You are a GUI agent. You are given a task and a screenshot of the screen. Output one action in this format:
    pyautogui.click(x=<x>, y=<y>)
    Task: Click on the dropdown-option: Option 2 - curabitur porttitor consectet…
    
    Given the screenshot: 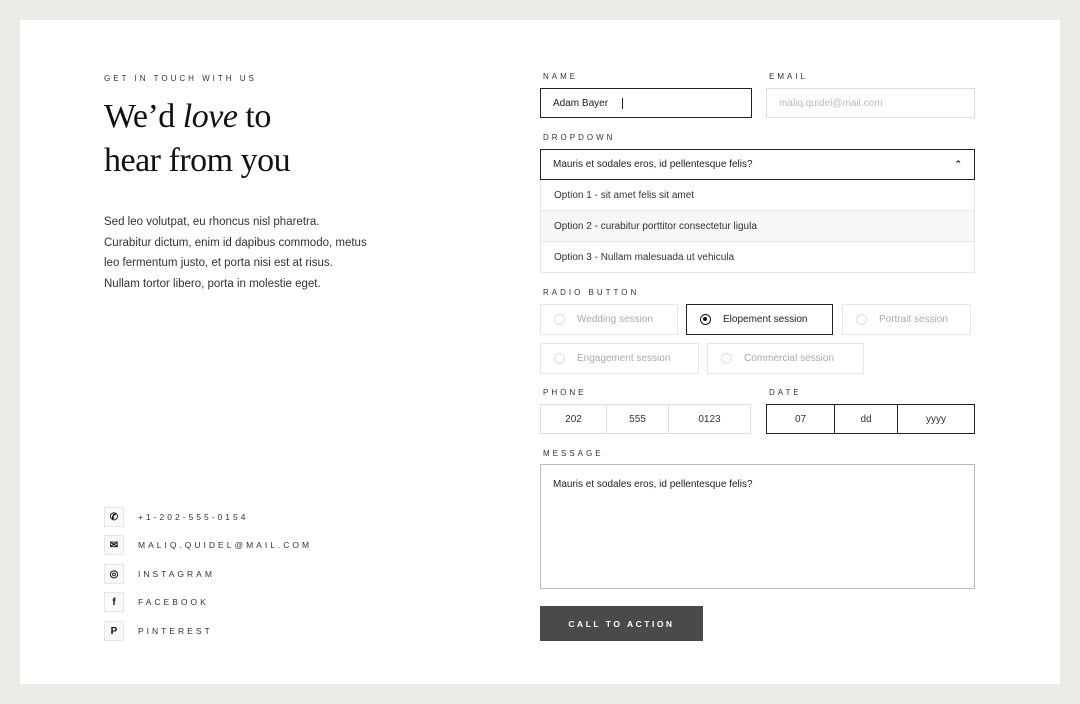 What is the action you would take?
    pyautogui.click(x=757, y=226)
    